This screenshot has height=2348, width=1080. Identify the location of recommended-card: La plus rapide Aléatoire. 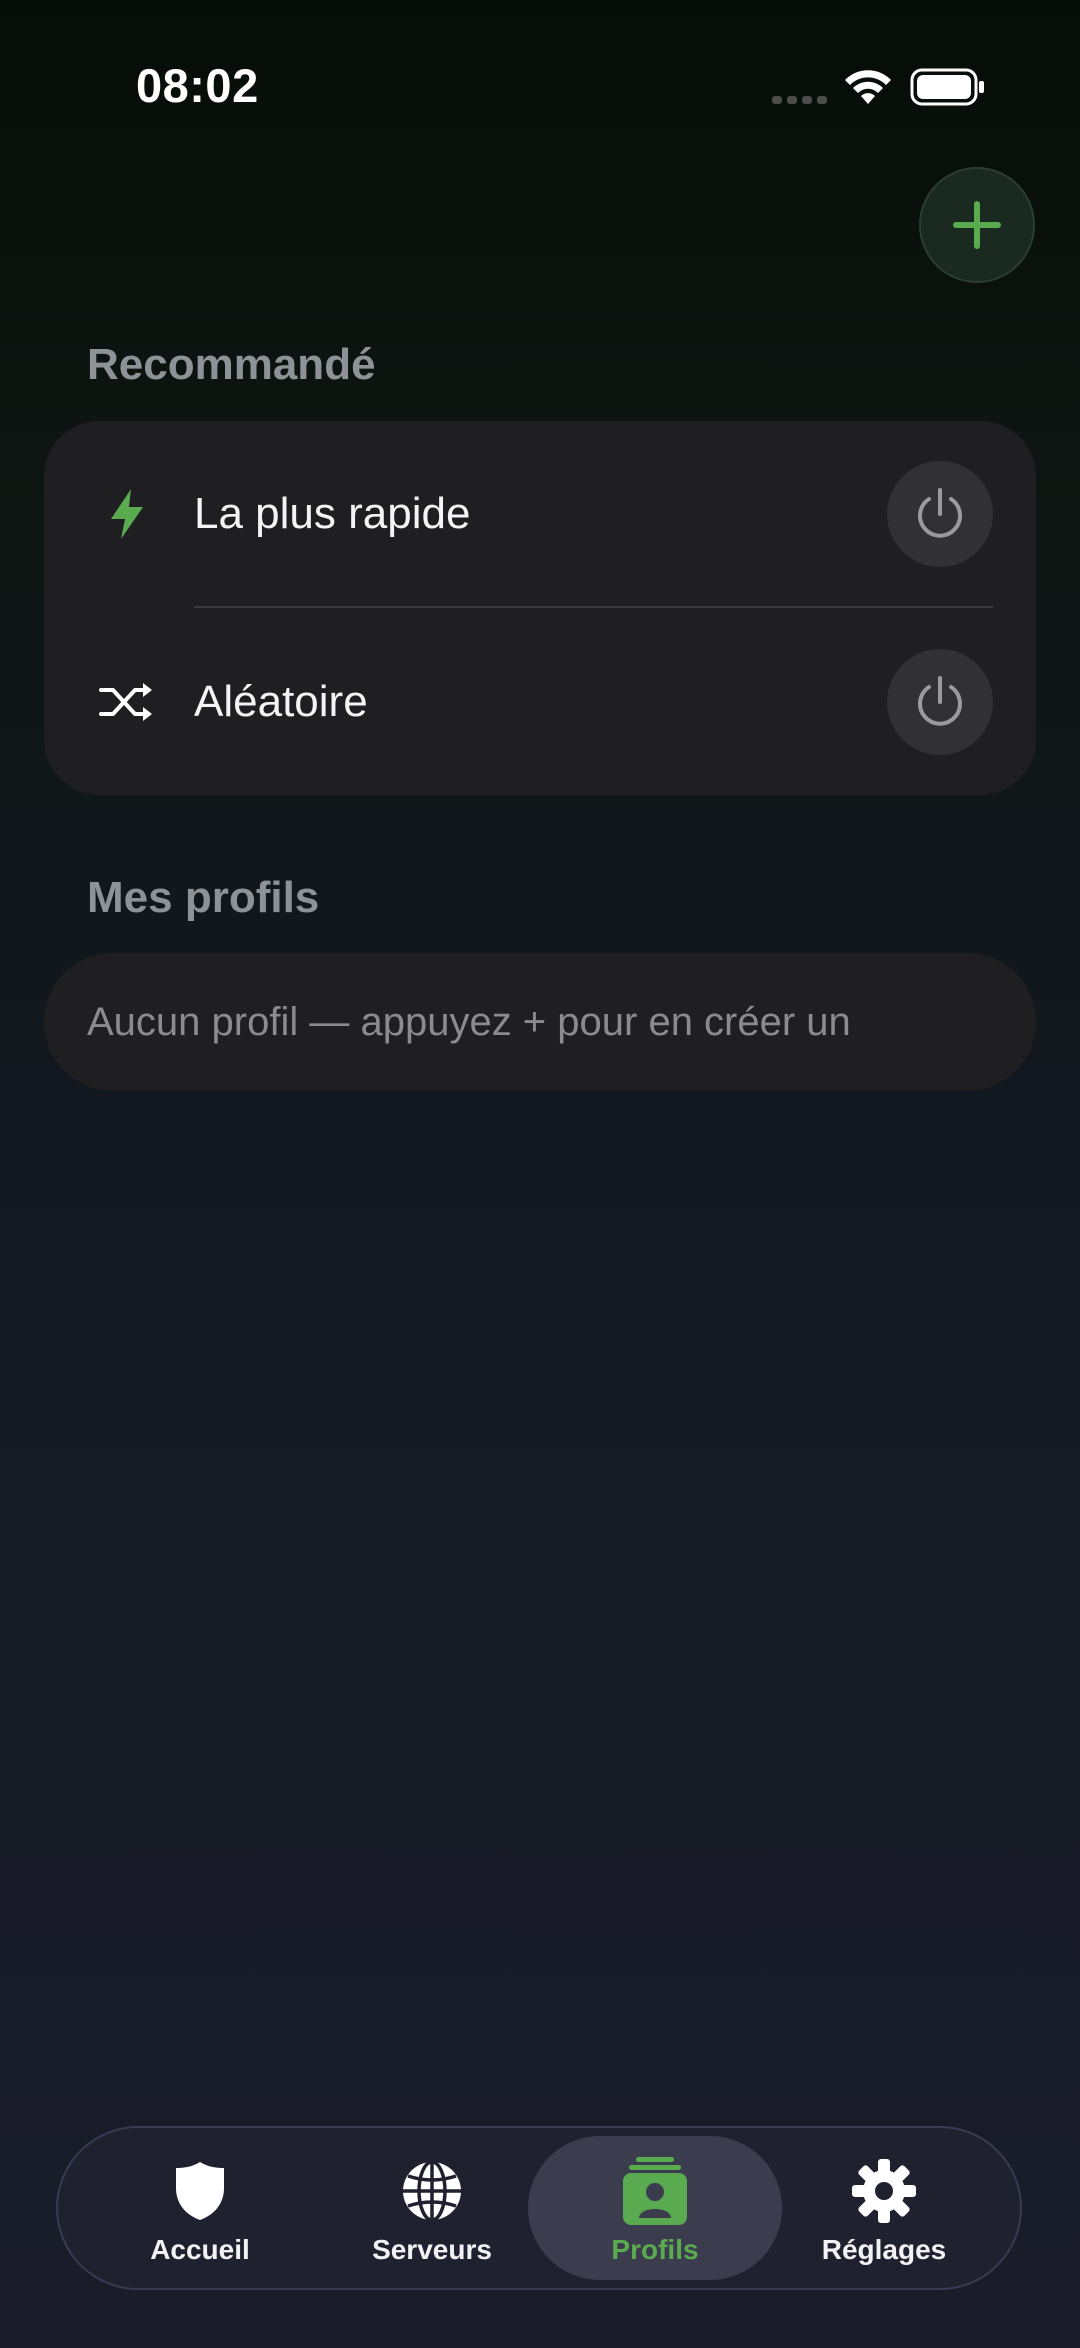
(540, 608).